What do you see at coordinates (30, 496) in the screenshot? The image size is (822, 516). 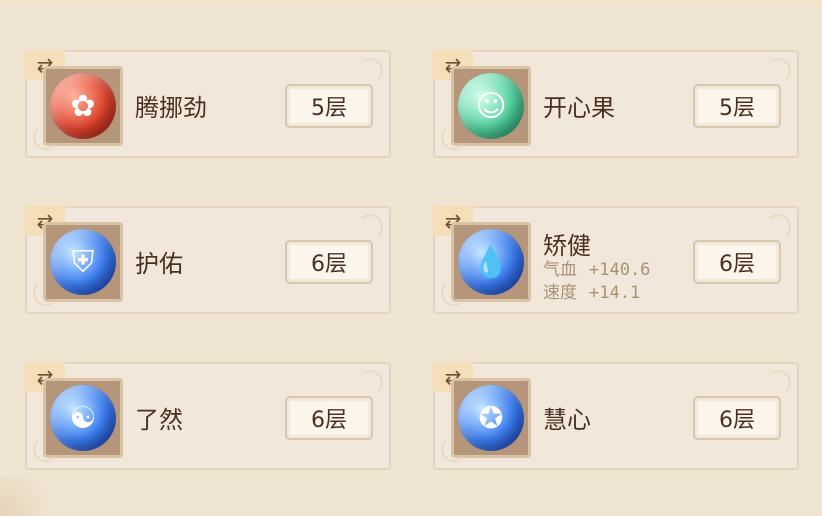 I see `cloud-decoration` at bounding box center [30, 496].